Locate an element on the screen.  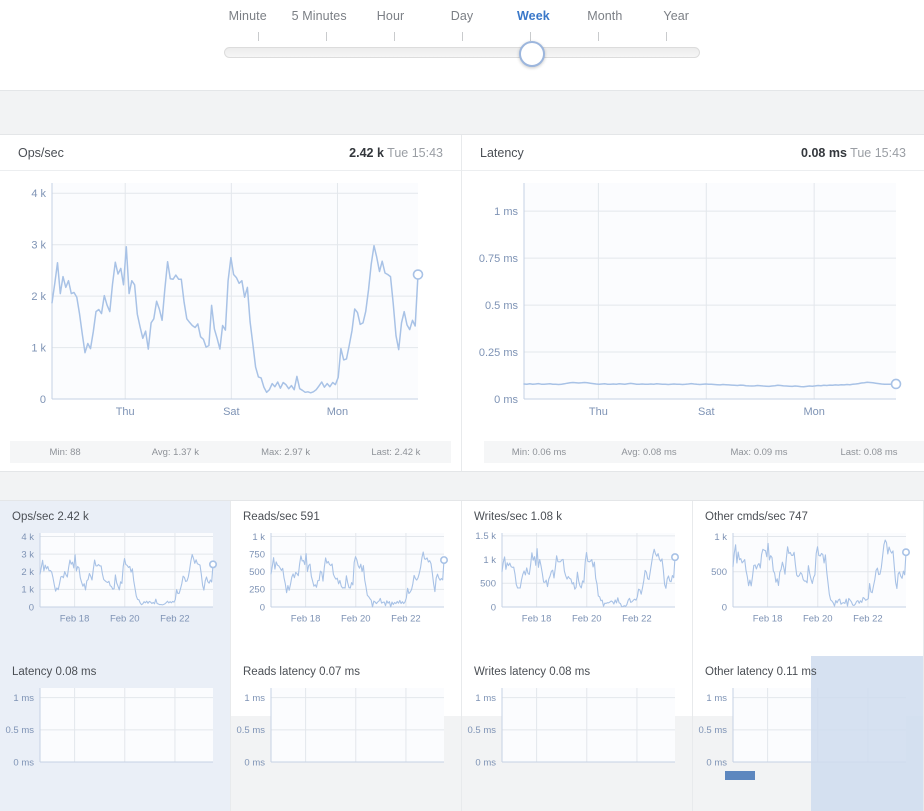
tile-chart: 0 500 1 k Feb 18 Feb 20 Feb 22 is located at coordinates (808, 577).